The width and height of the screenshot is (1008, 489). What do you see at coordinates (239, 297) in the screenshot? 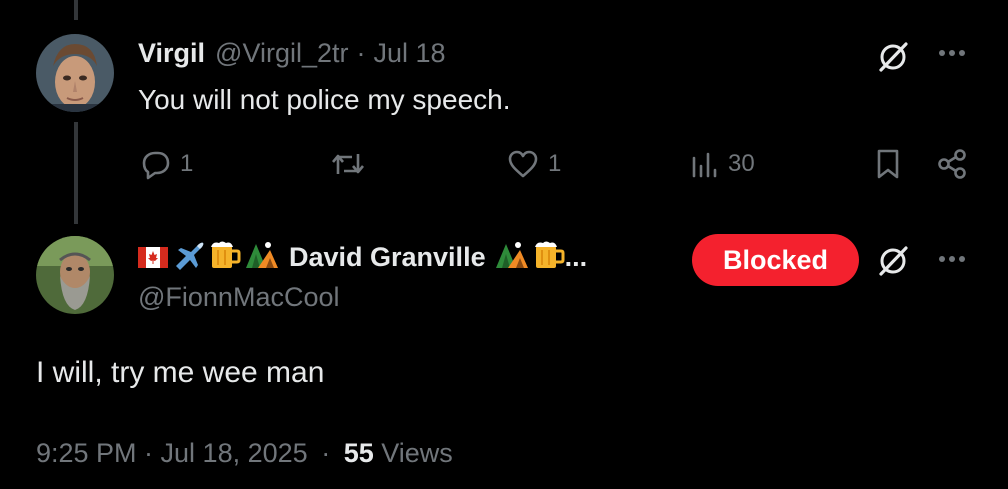
I see `author-handle: @FionnMacCool` at bounding box center [239, 297].